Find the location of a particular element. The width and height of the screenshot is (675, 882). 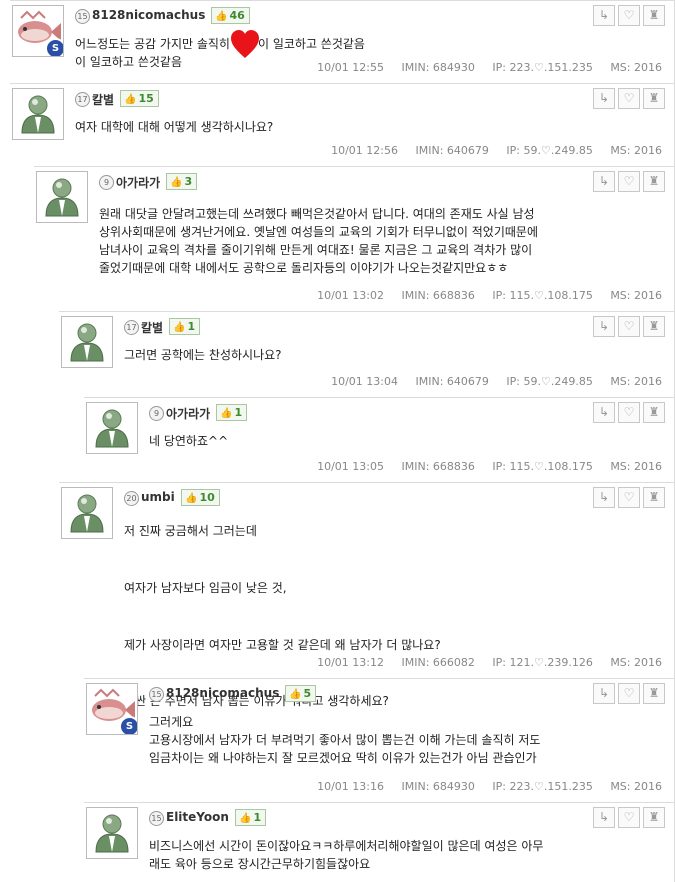

likes-count: 15 is located at coordinates (146, 98).